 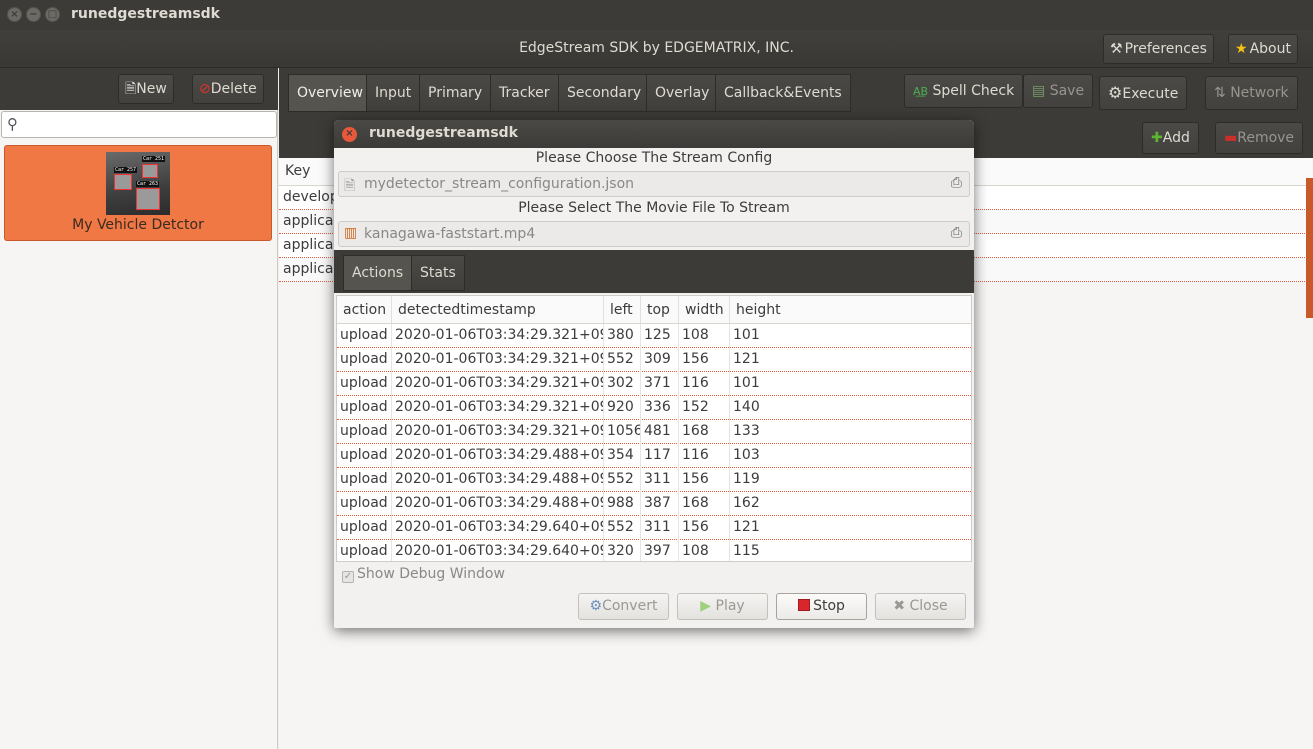 I want to click on tab-tracker: Tracker, so click(x=524, y=93).